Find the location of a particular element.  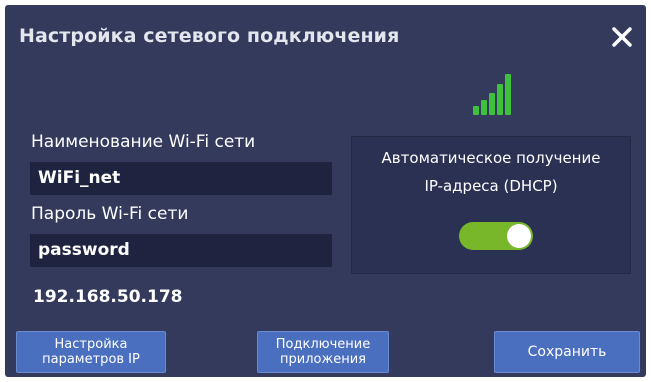

dhcp-label-line1: Автоматическое получение is located at coordinates (491, 158).